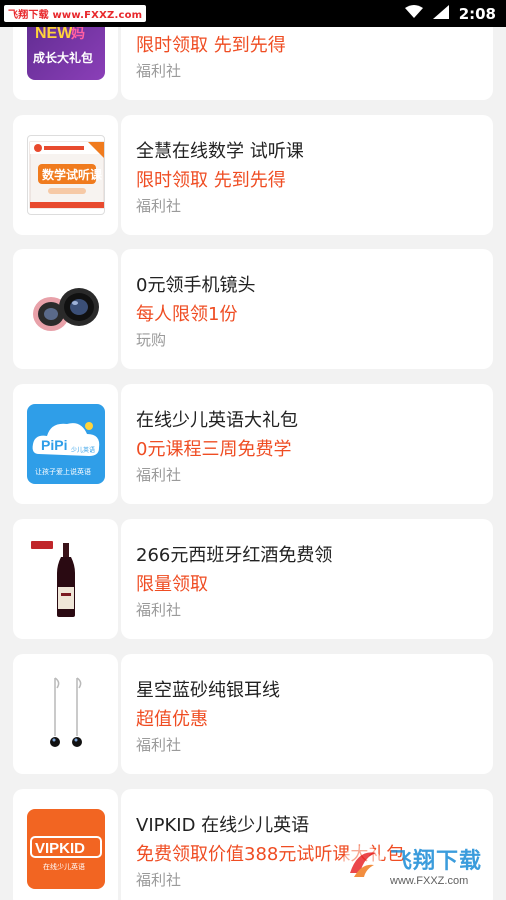 The height and width of the screenshot is (900, 506). I want to click on offer-thumbnail: VIPKID 在线少儿英语, so click(65, 844).